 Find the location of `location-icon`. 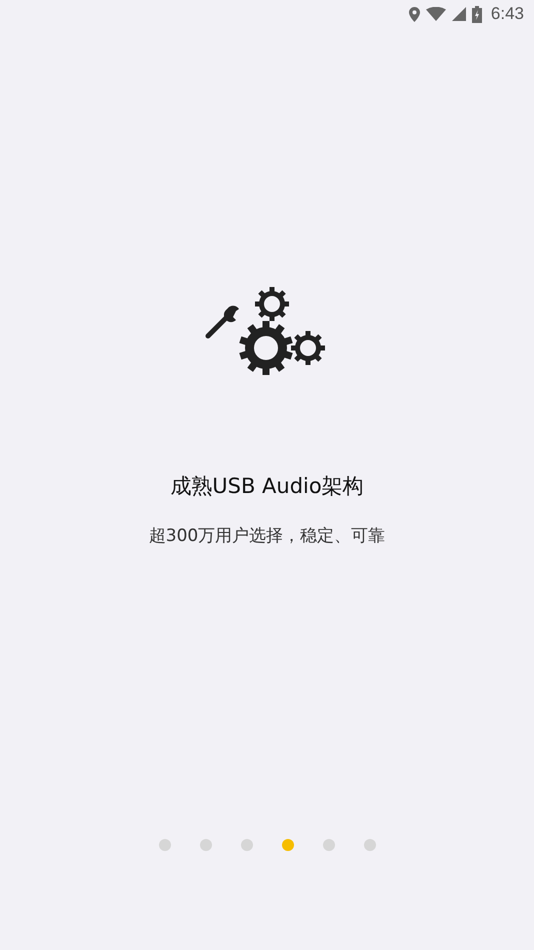

location-icon is located at coordinates (414, 14).